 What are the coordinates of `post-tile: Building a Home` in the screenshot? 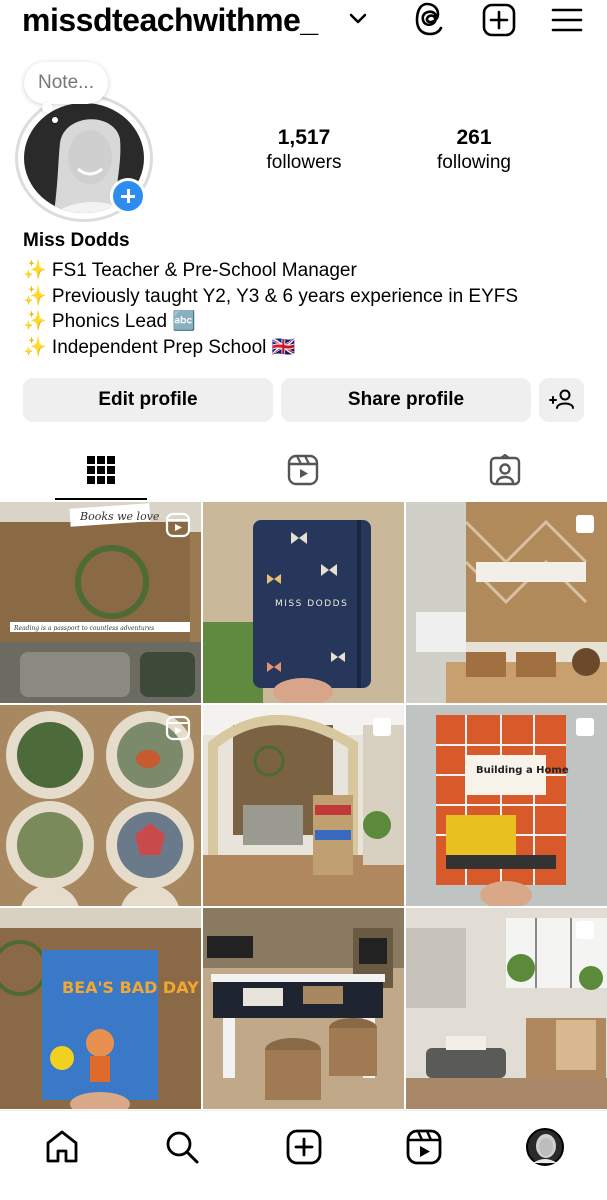 It's located at (506, 805).